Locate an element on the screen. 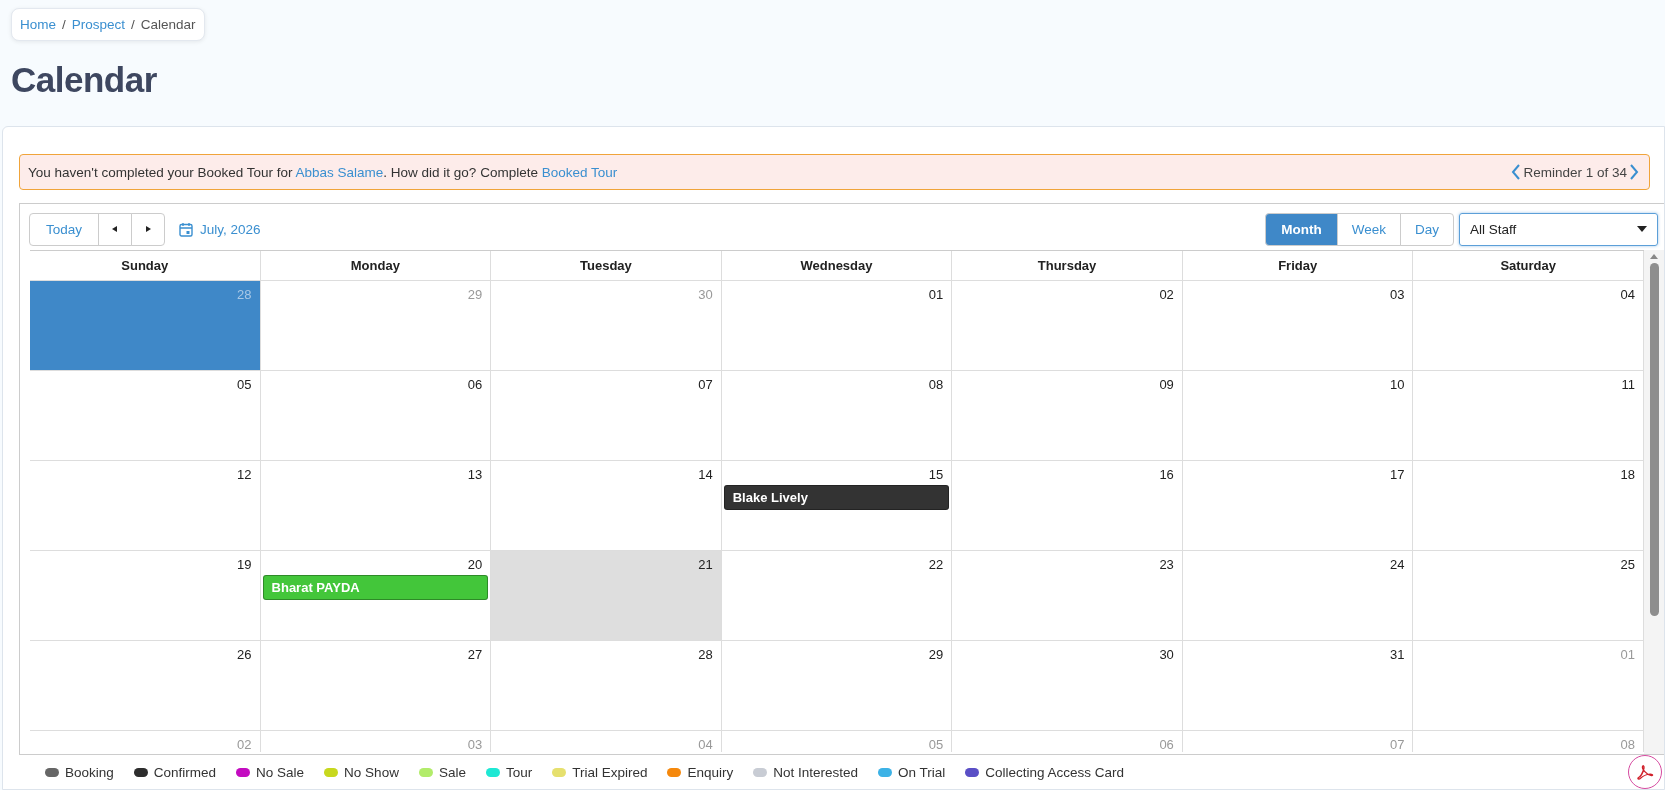  legend-label: Enquiry is located at coordinates (710, 772).